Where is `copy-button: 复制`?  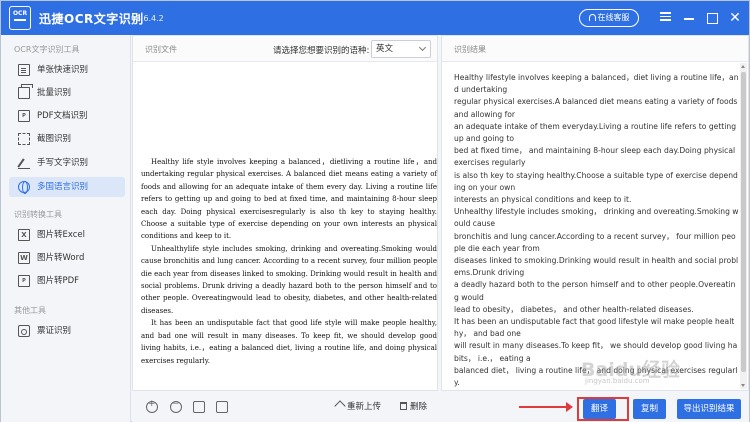
copy-button: 复制 is located at coordinates (649, 409).